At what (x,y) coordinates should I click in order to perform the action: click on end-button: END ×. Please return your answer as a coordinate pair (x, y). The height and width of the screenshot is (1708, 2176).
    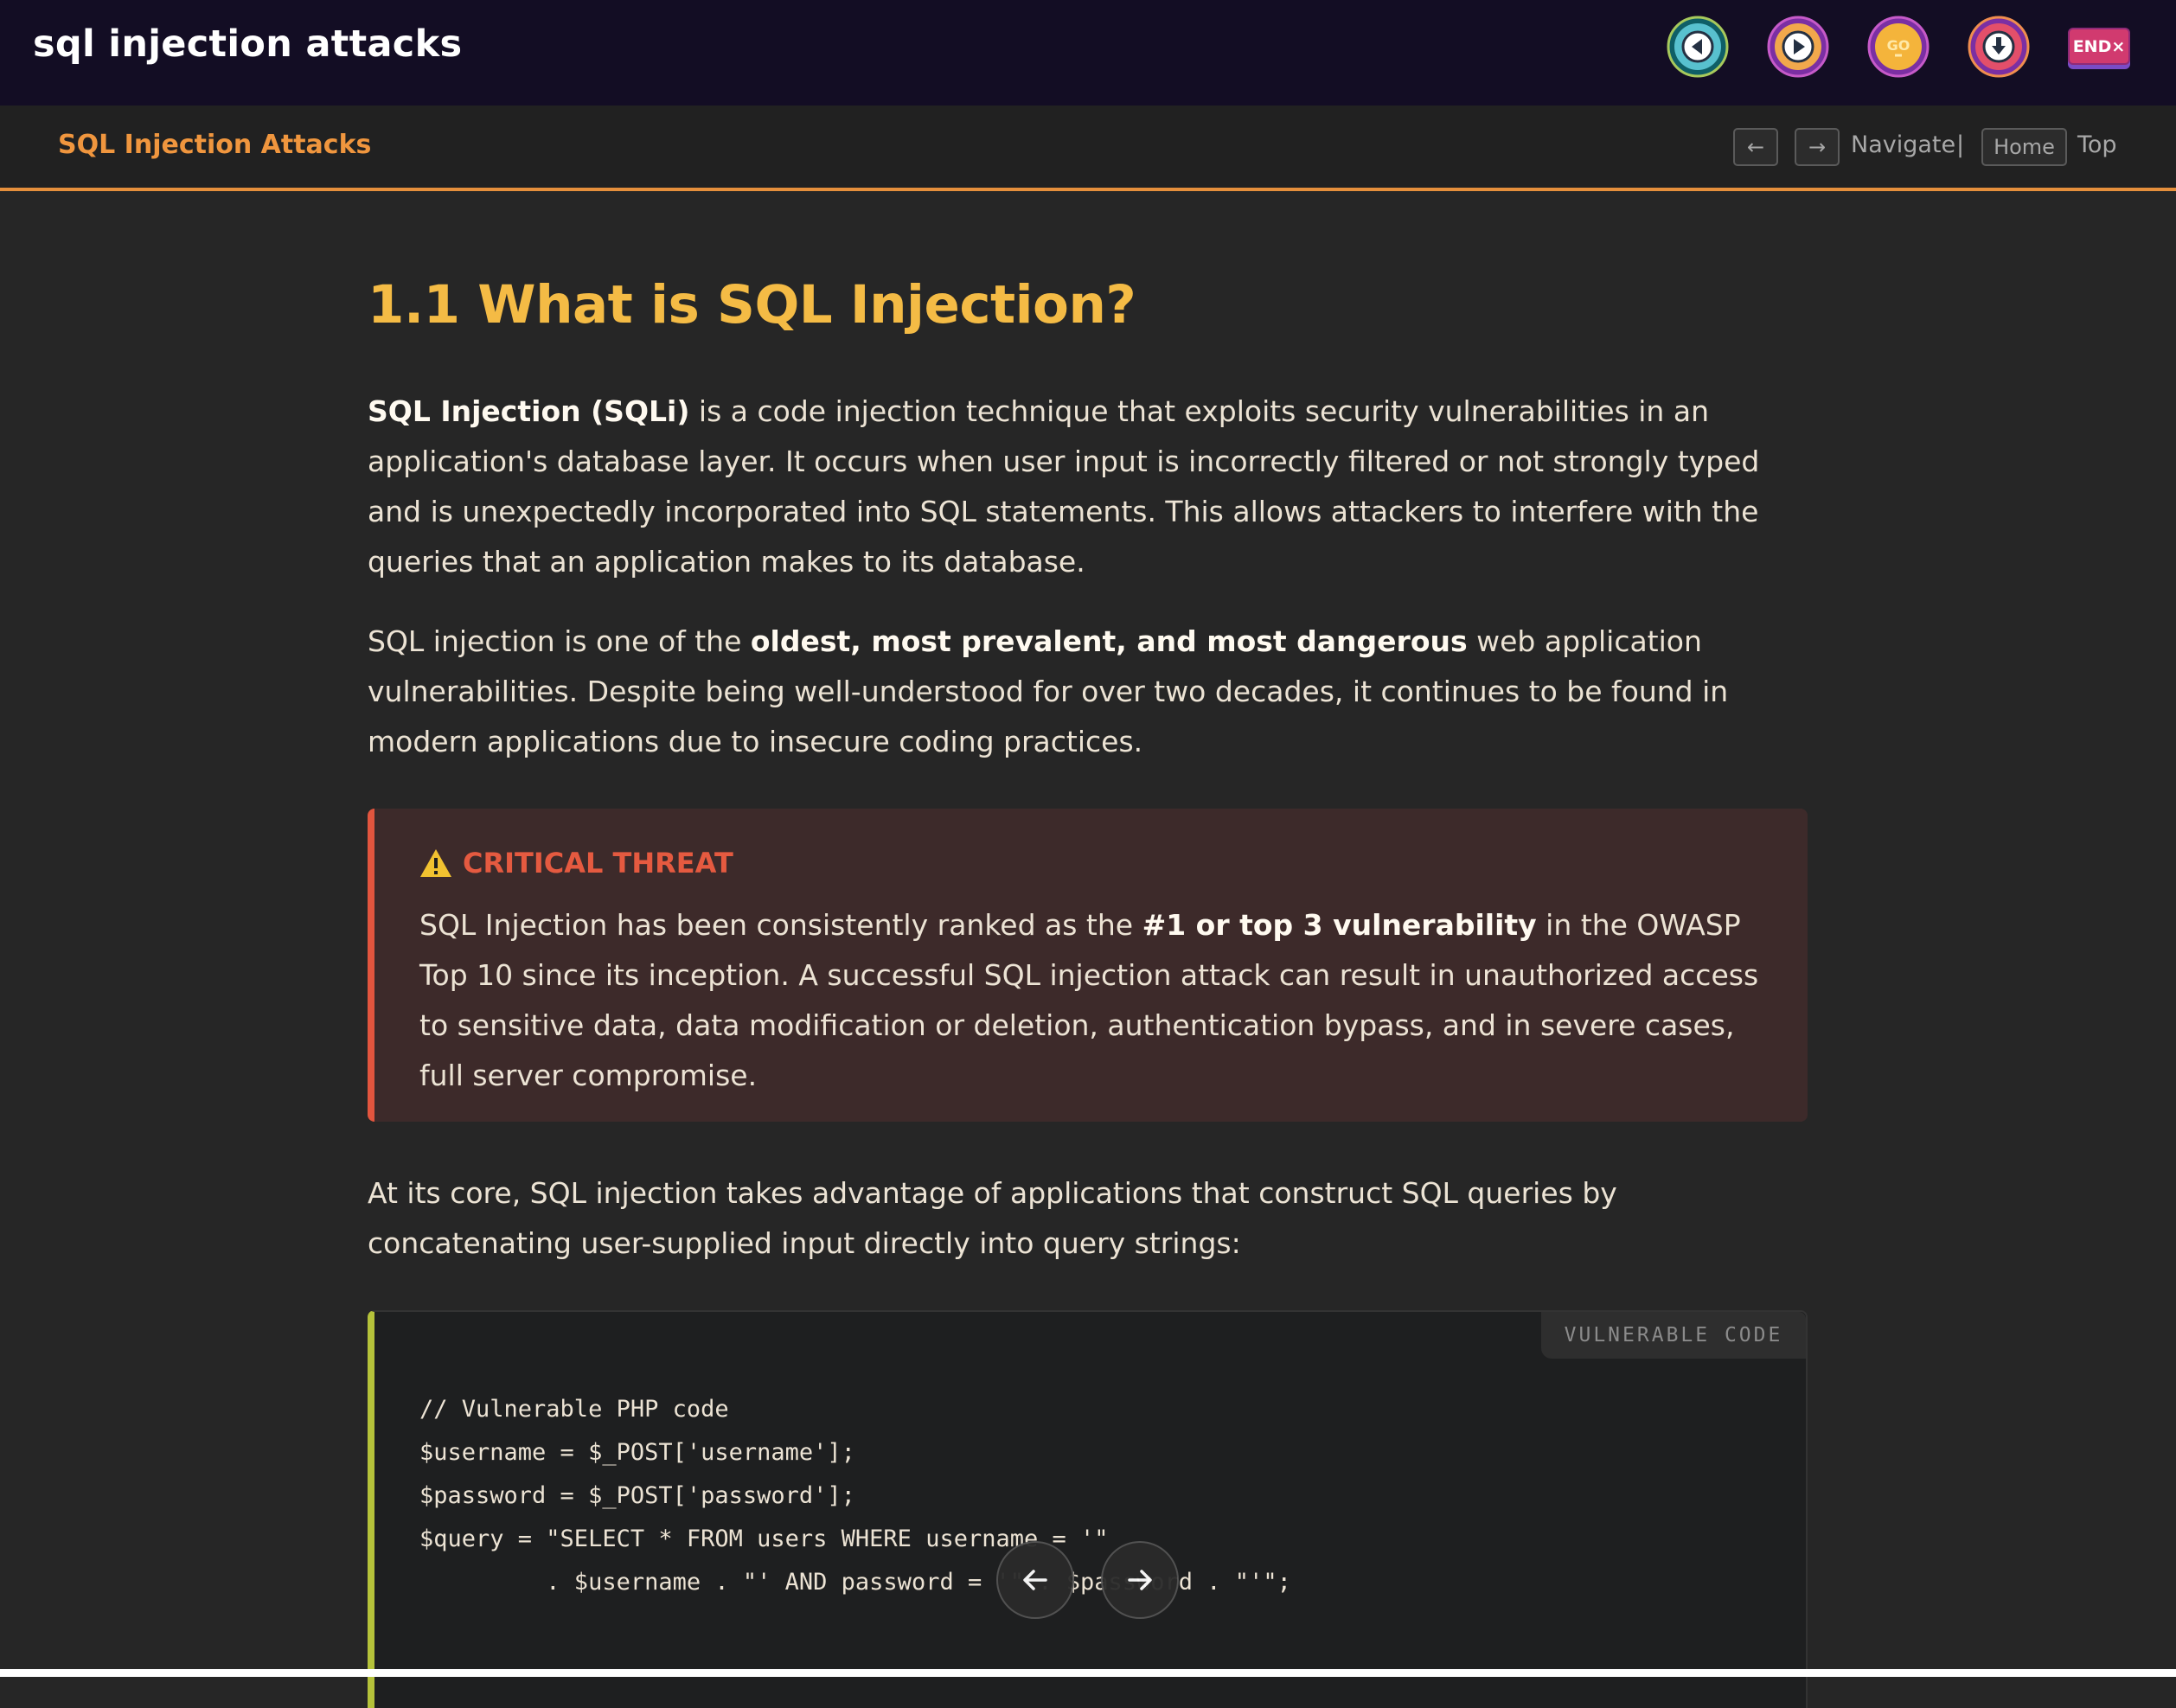
    Looking at the image, I should click on (2099, 46).